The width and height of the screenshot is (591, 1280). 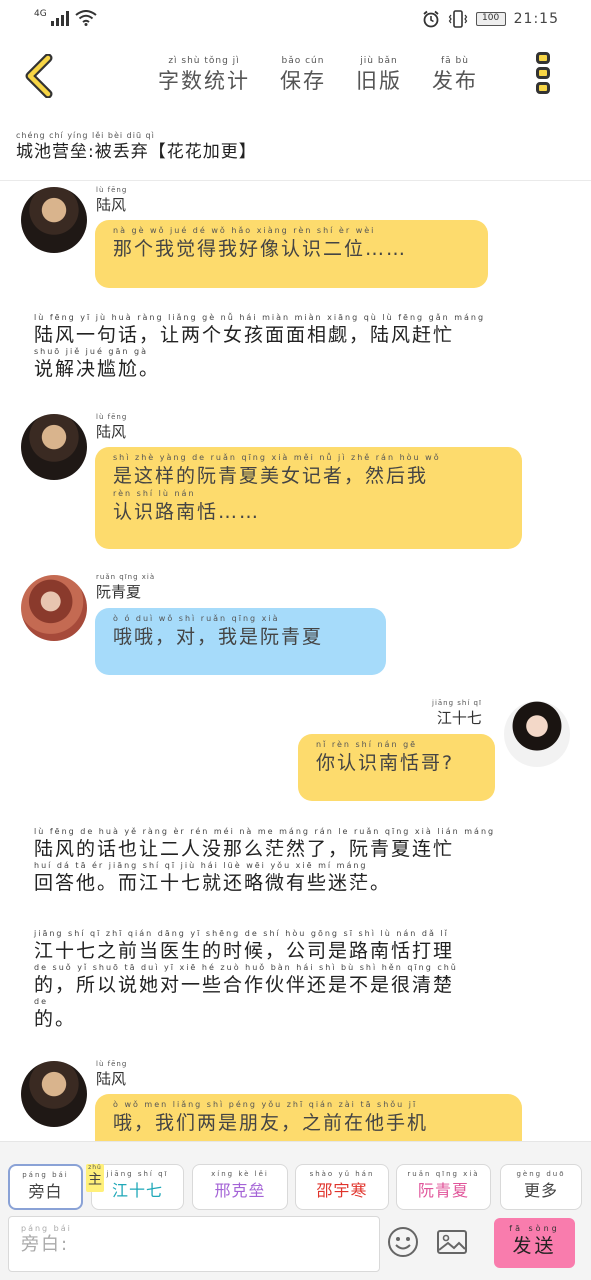 What do you see at coordinates (443, 1174) in the screenshot?
I see `role-pinyin: ruǎn qīng xià` at bounding box center [443, 1174].